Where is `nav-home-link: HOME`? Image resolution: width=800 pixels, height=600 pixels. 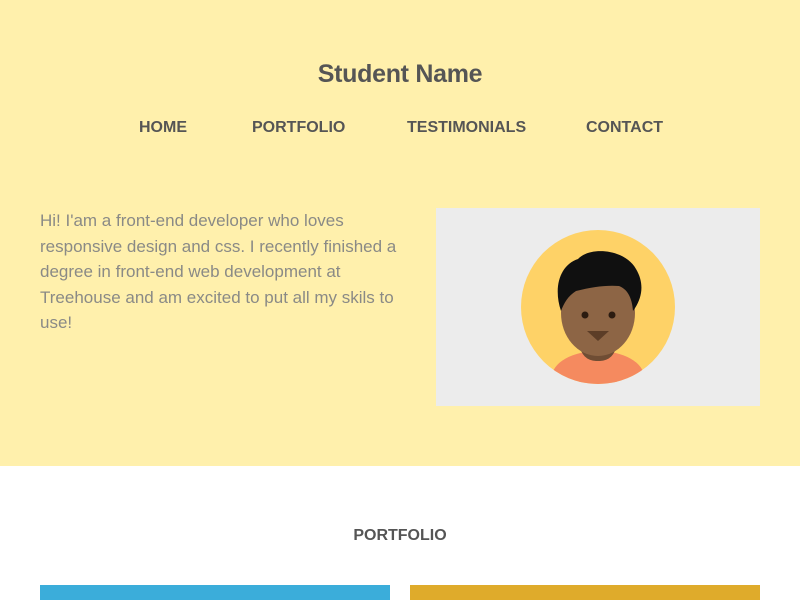
nav-home-link: HOME is located at coordinates (163, 128).